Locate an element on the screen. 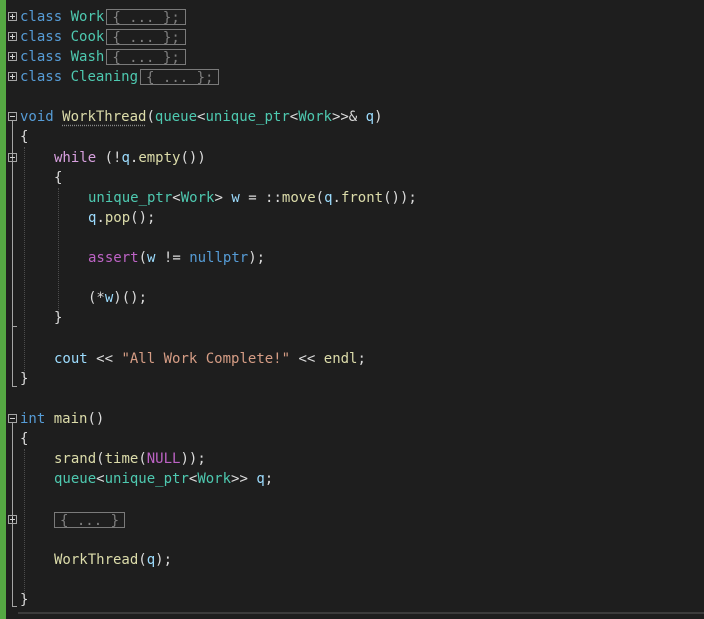 This screenshot has height=619, width=704. horizontal-scrollbar-track is located at coordinates (361, 613).